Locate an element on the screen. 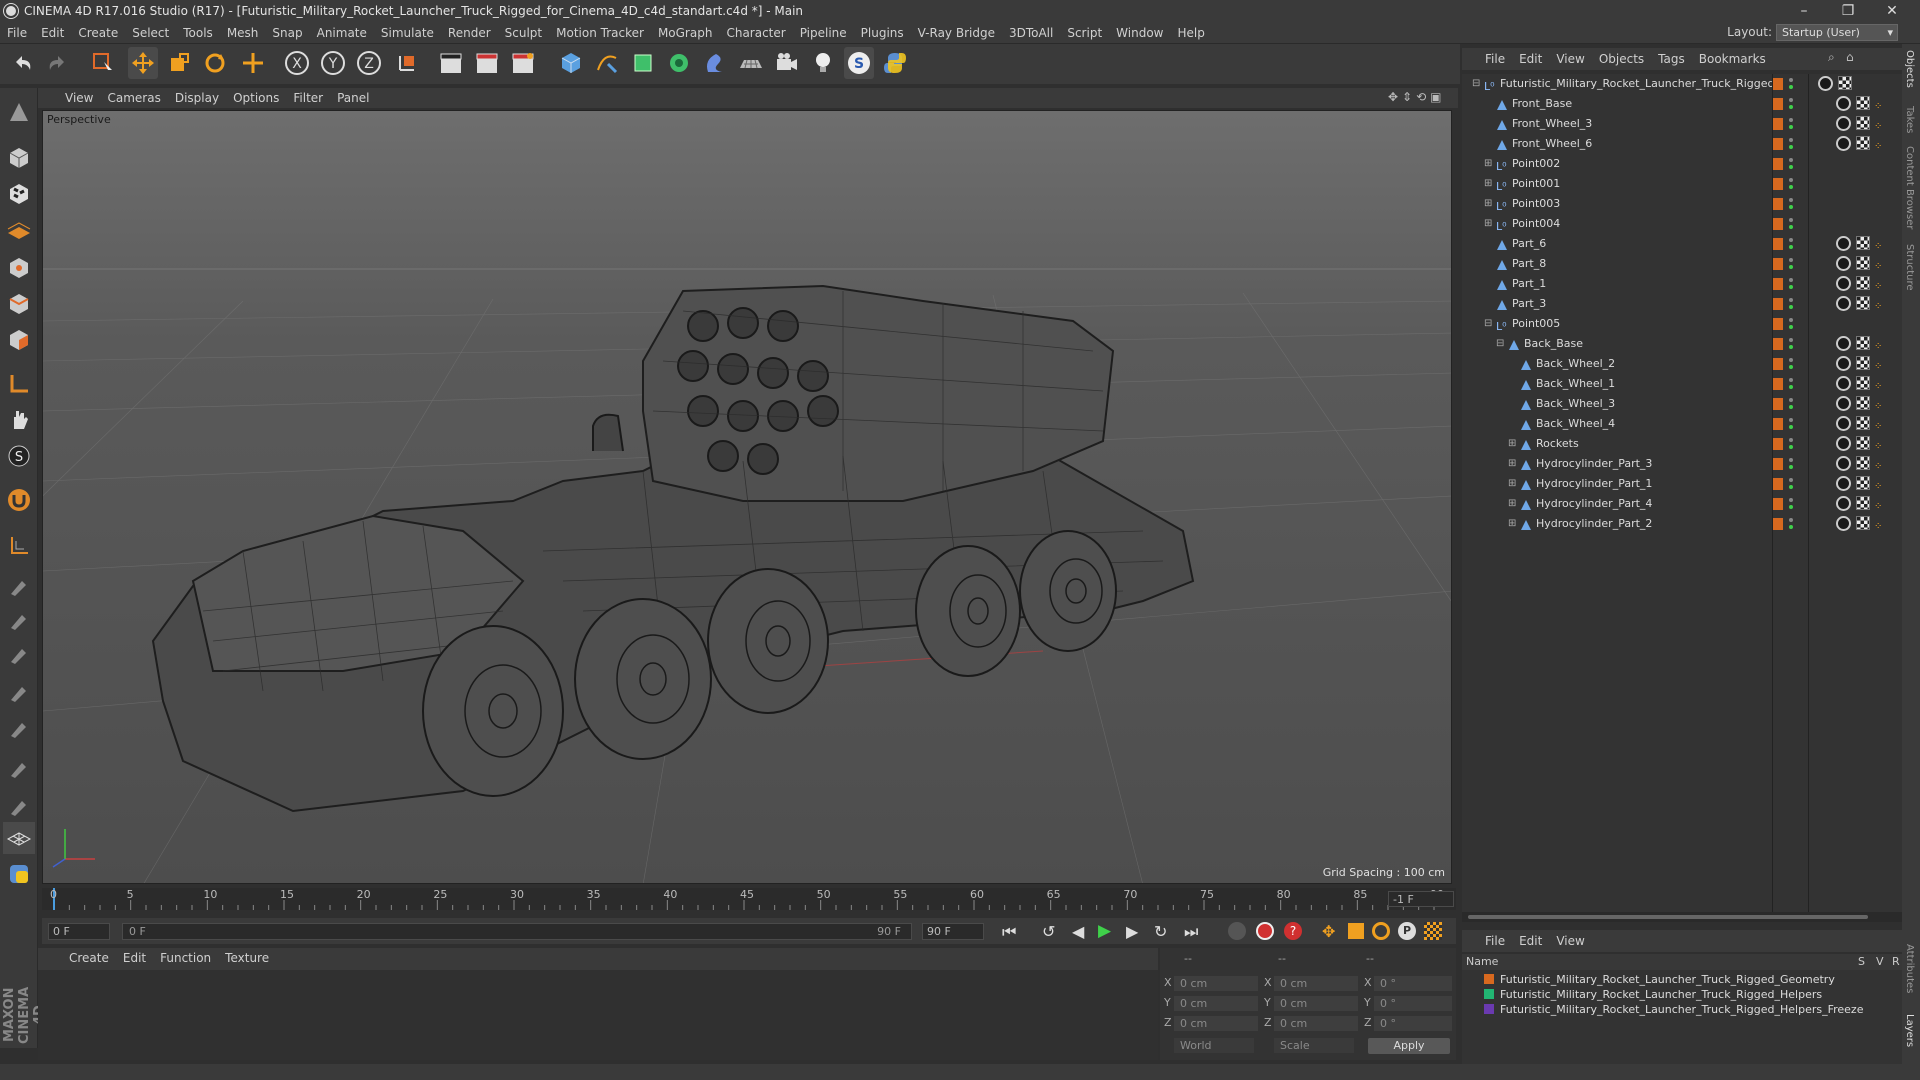 The height and width of the screenshot is (1080, 1920). size-mode-dropdown: Scale is located at coordinates (1314, 1045).